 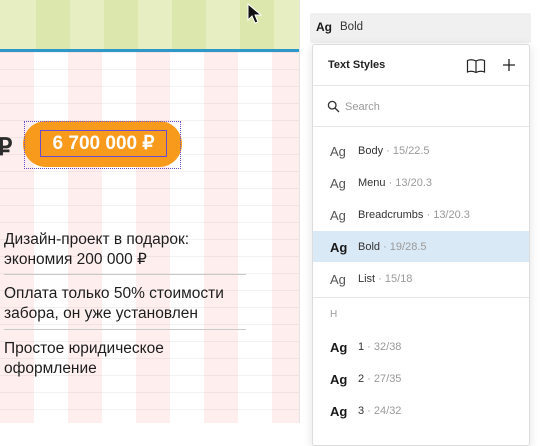 What do you see at coordinates (421, 410) in the screenshot?
I see `style-item-h3: Ag 3 · 24/32` at bounding box center [421, 410].